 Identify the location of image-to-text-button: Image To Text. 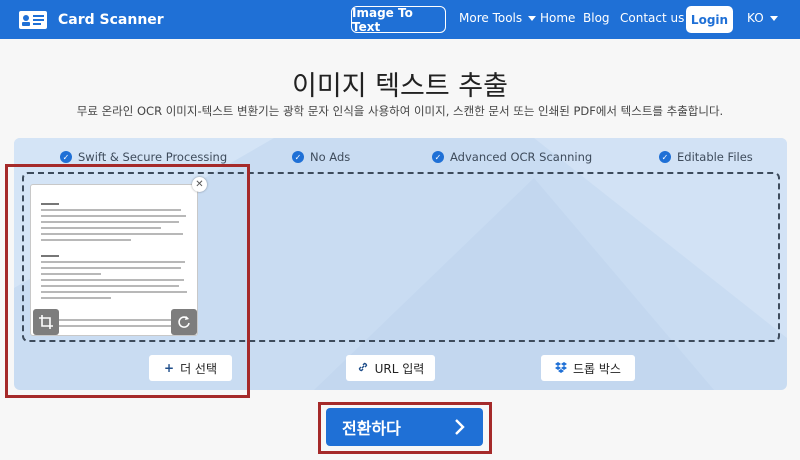
(398, 20).